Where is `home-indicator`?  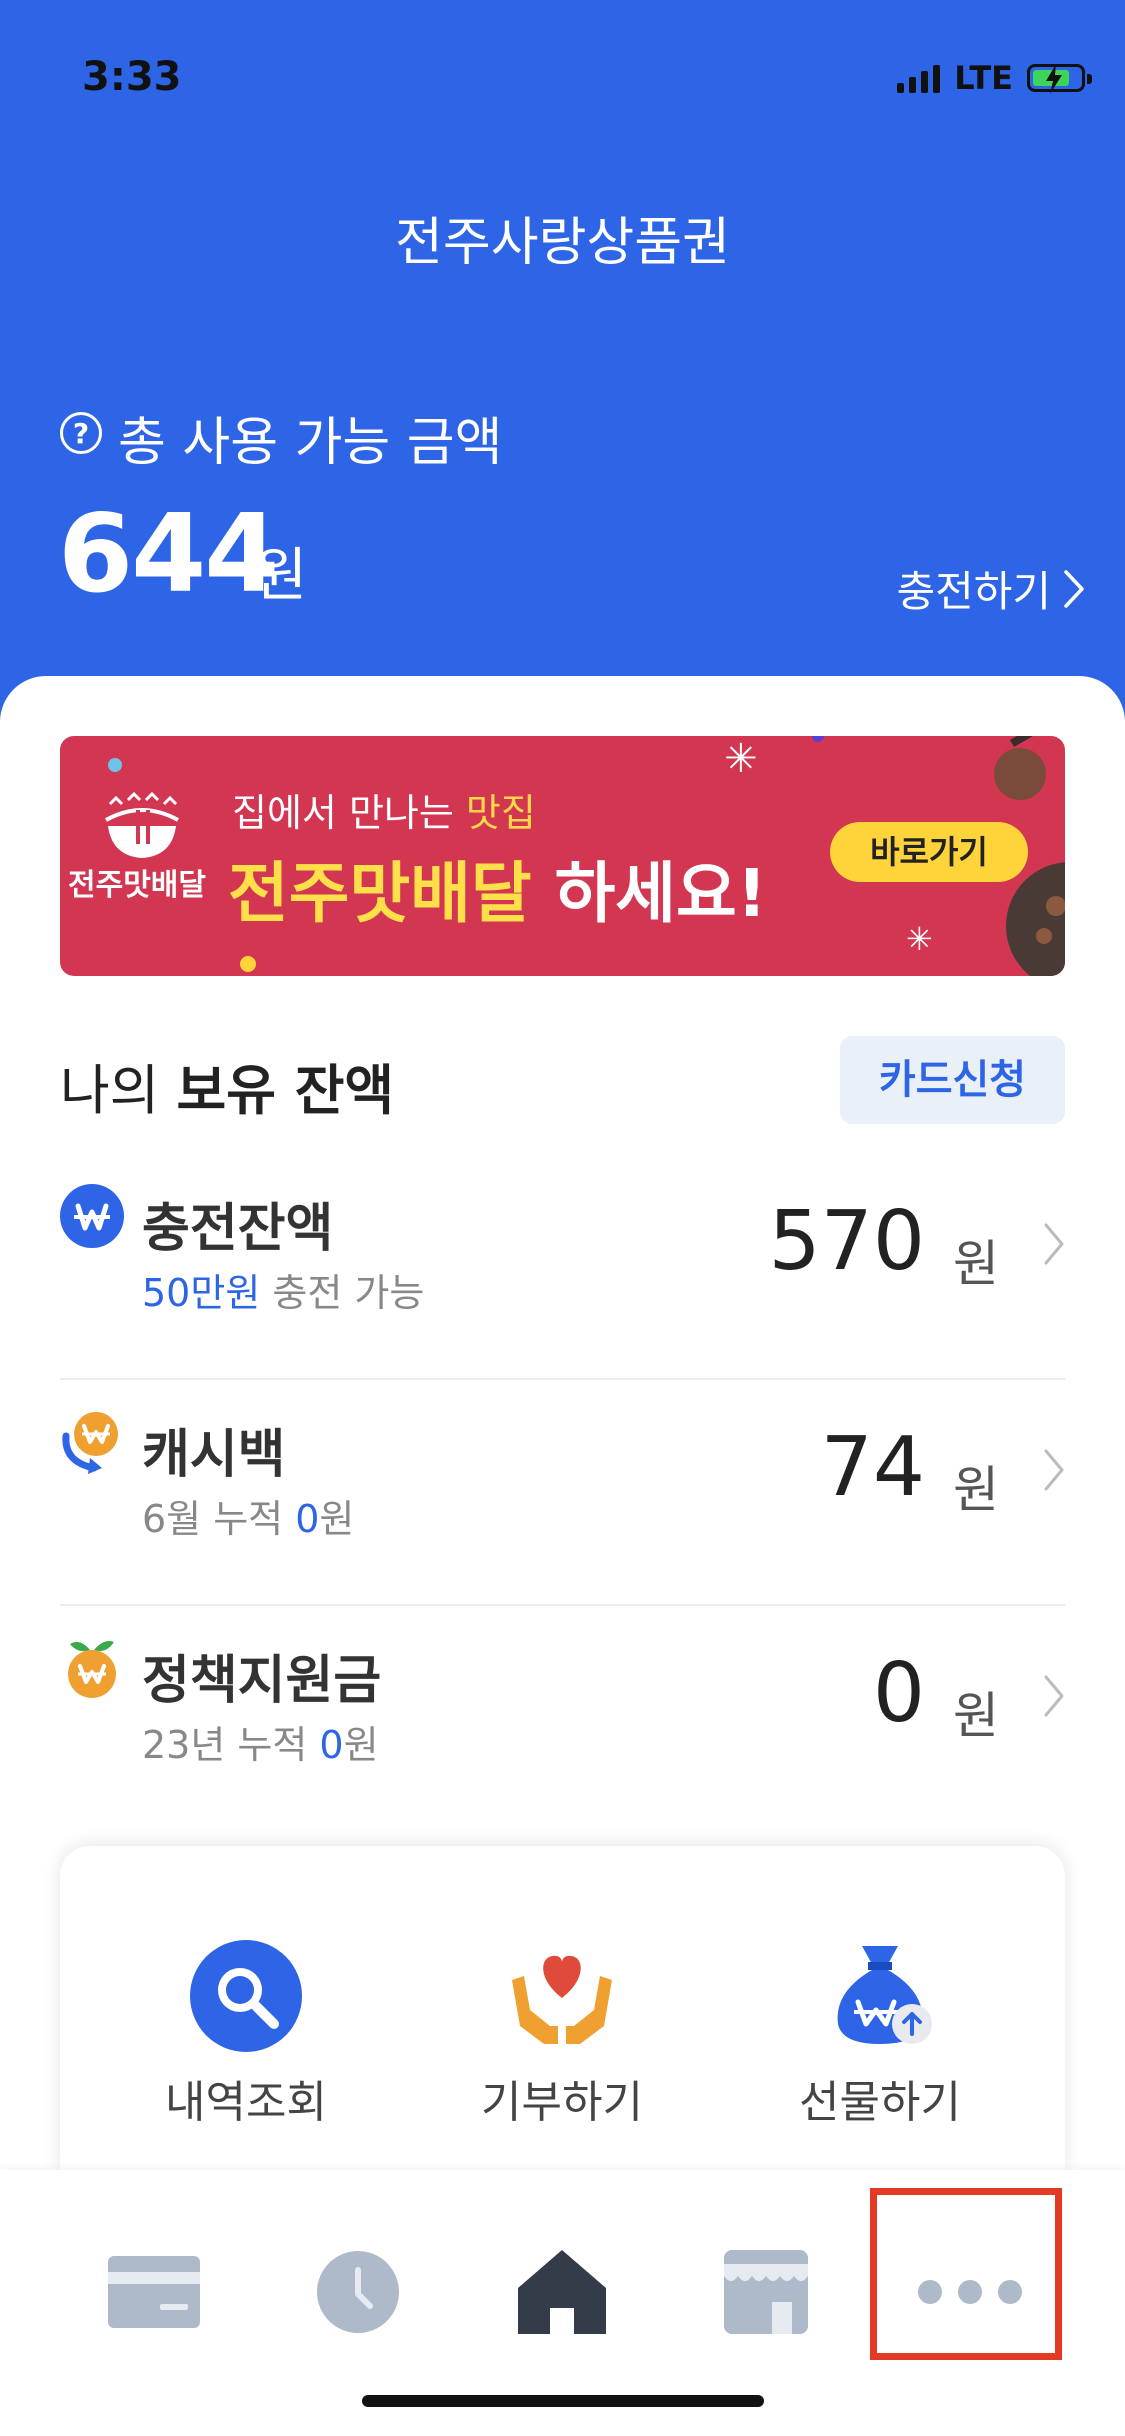
home-indicator is located at coordinates (563, 2401).